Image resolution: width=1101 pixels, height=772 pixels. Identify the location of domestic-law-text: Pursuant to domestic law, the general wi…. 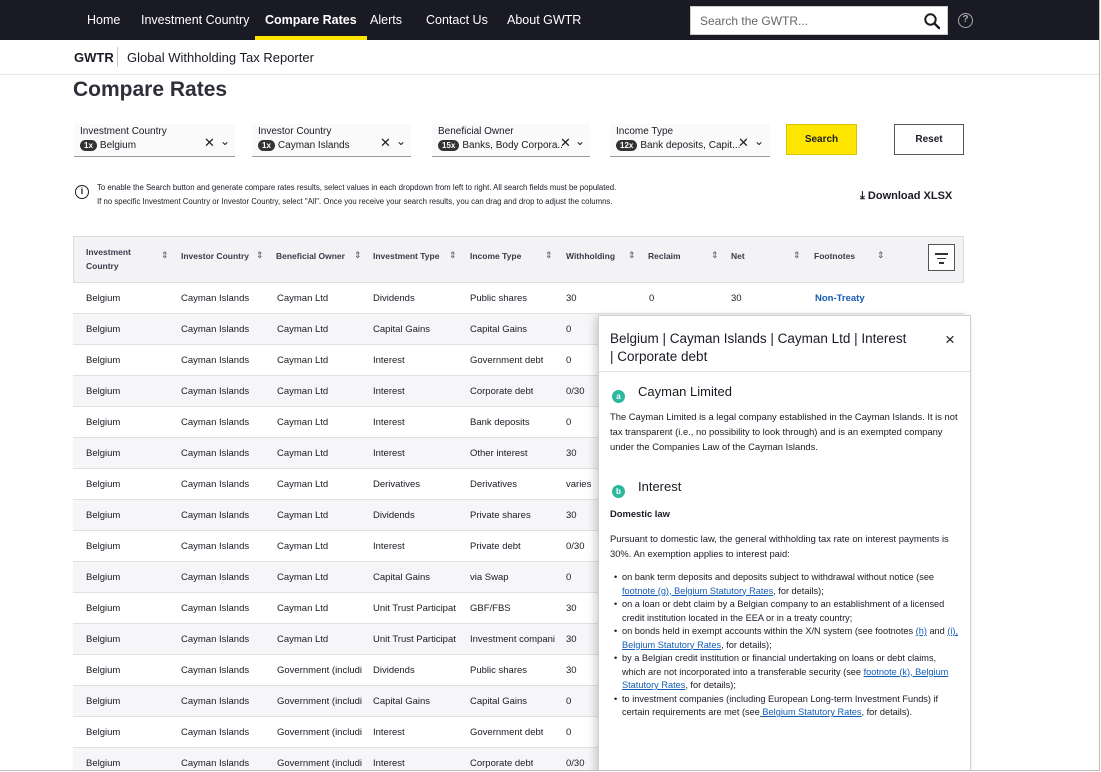
(779, 546).